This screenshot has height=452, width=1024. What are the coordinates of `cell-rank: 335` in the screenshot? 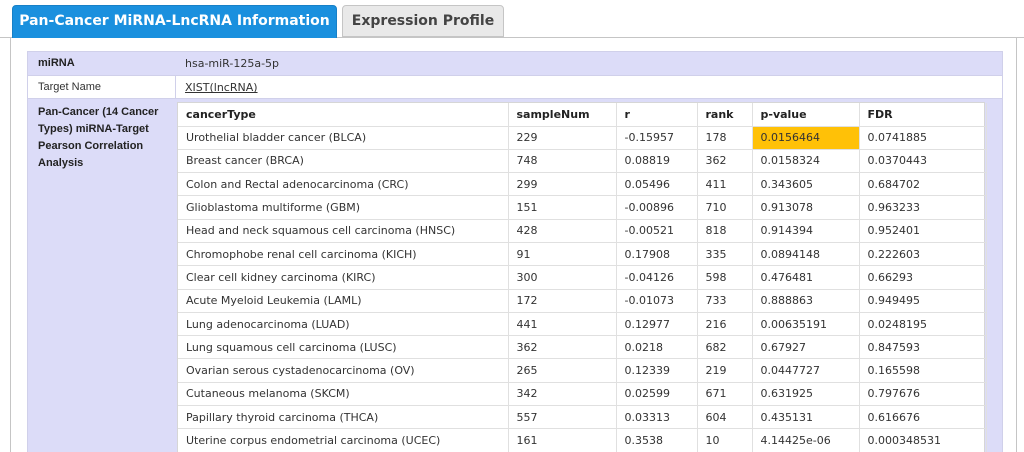 It's located at (725, 254).